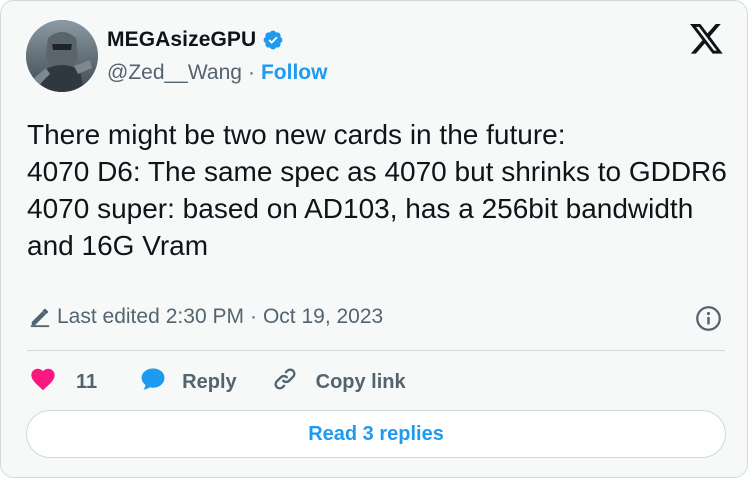 This screenshot has width=750, height=480. I want to click on copy-link-label: Copy link, so click(360, 381).